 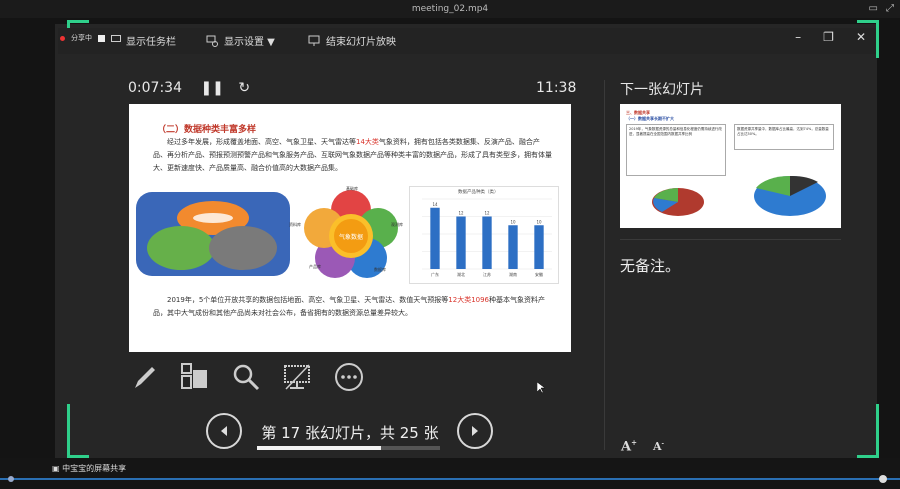 I want to click on video-control-bar, so click(x=450, y=473).